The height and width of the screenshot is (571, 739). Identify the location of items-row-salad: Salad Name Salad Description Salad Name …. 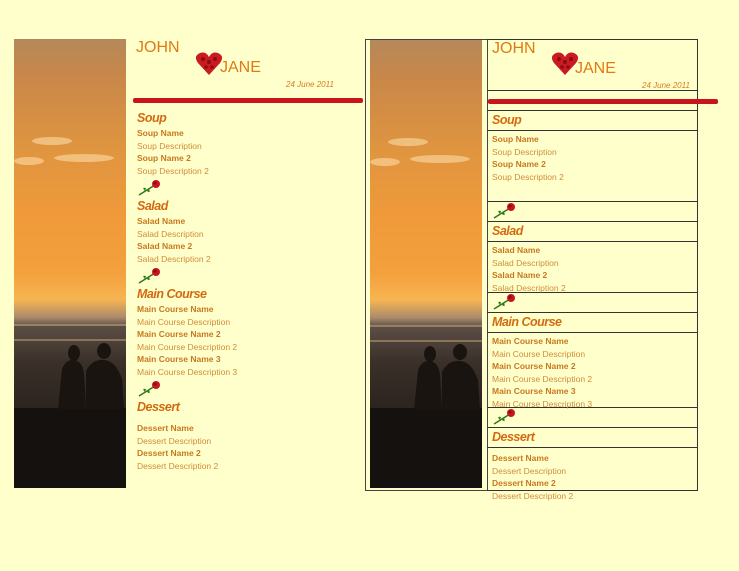
(592, 267).